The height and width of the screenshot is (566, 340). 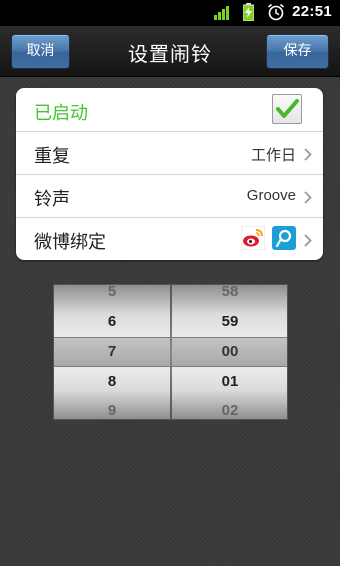 I want to click on minute-option: 59, so click(x=230, y=321).